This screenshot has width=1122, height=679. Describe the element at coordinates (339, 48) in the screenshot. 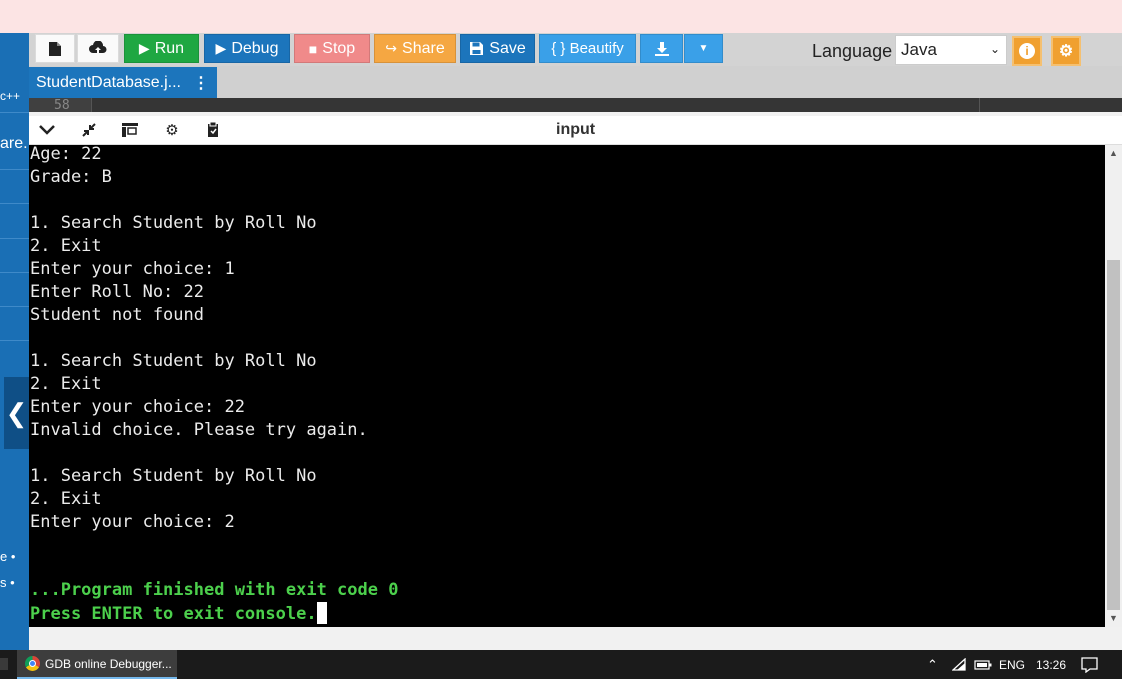

I see `stop-label: Stop` at that location.